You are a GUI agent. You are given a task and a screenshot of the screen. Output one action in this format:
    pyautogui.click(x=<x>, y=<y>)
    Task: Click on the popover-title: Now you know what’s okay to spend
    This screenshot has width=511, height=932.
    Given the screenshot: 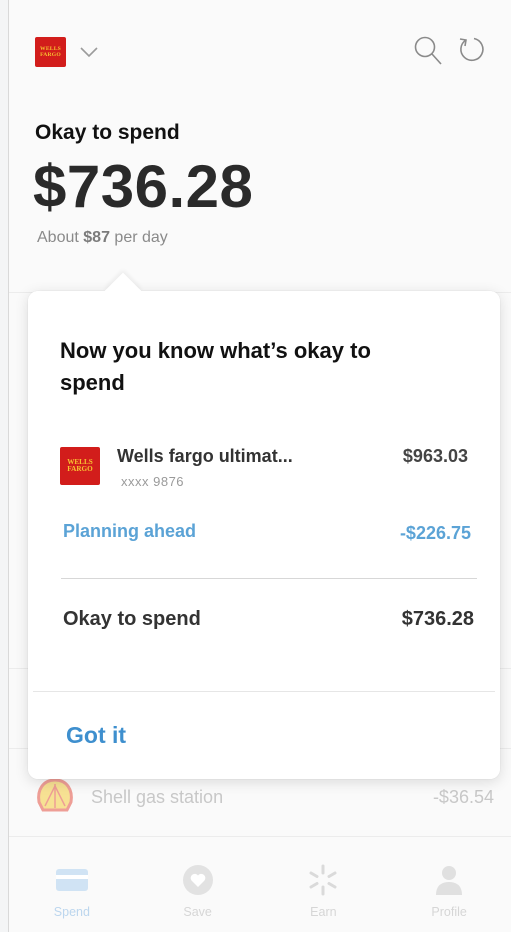 What is the action you would take?
    pyautogui.click(x=215, y=366)
    